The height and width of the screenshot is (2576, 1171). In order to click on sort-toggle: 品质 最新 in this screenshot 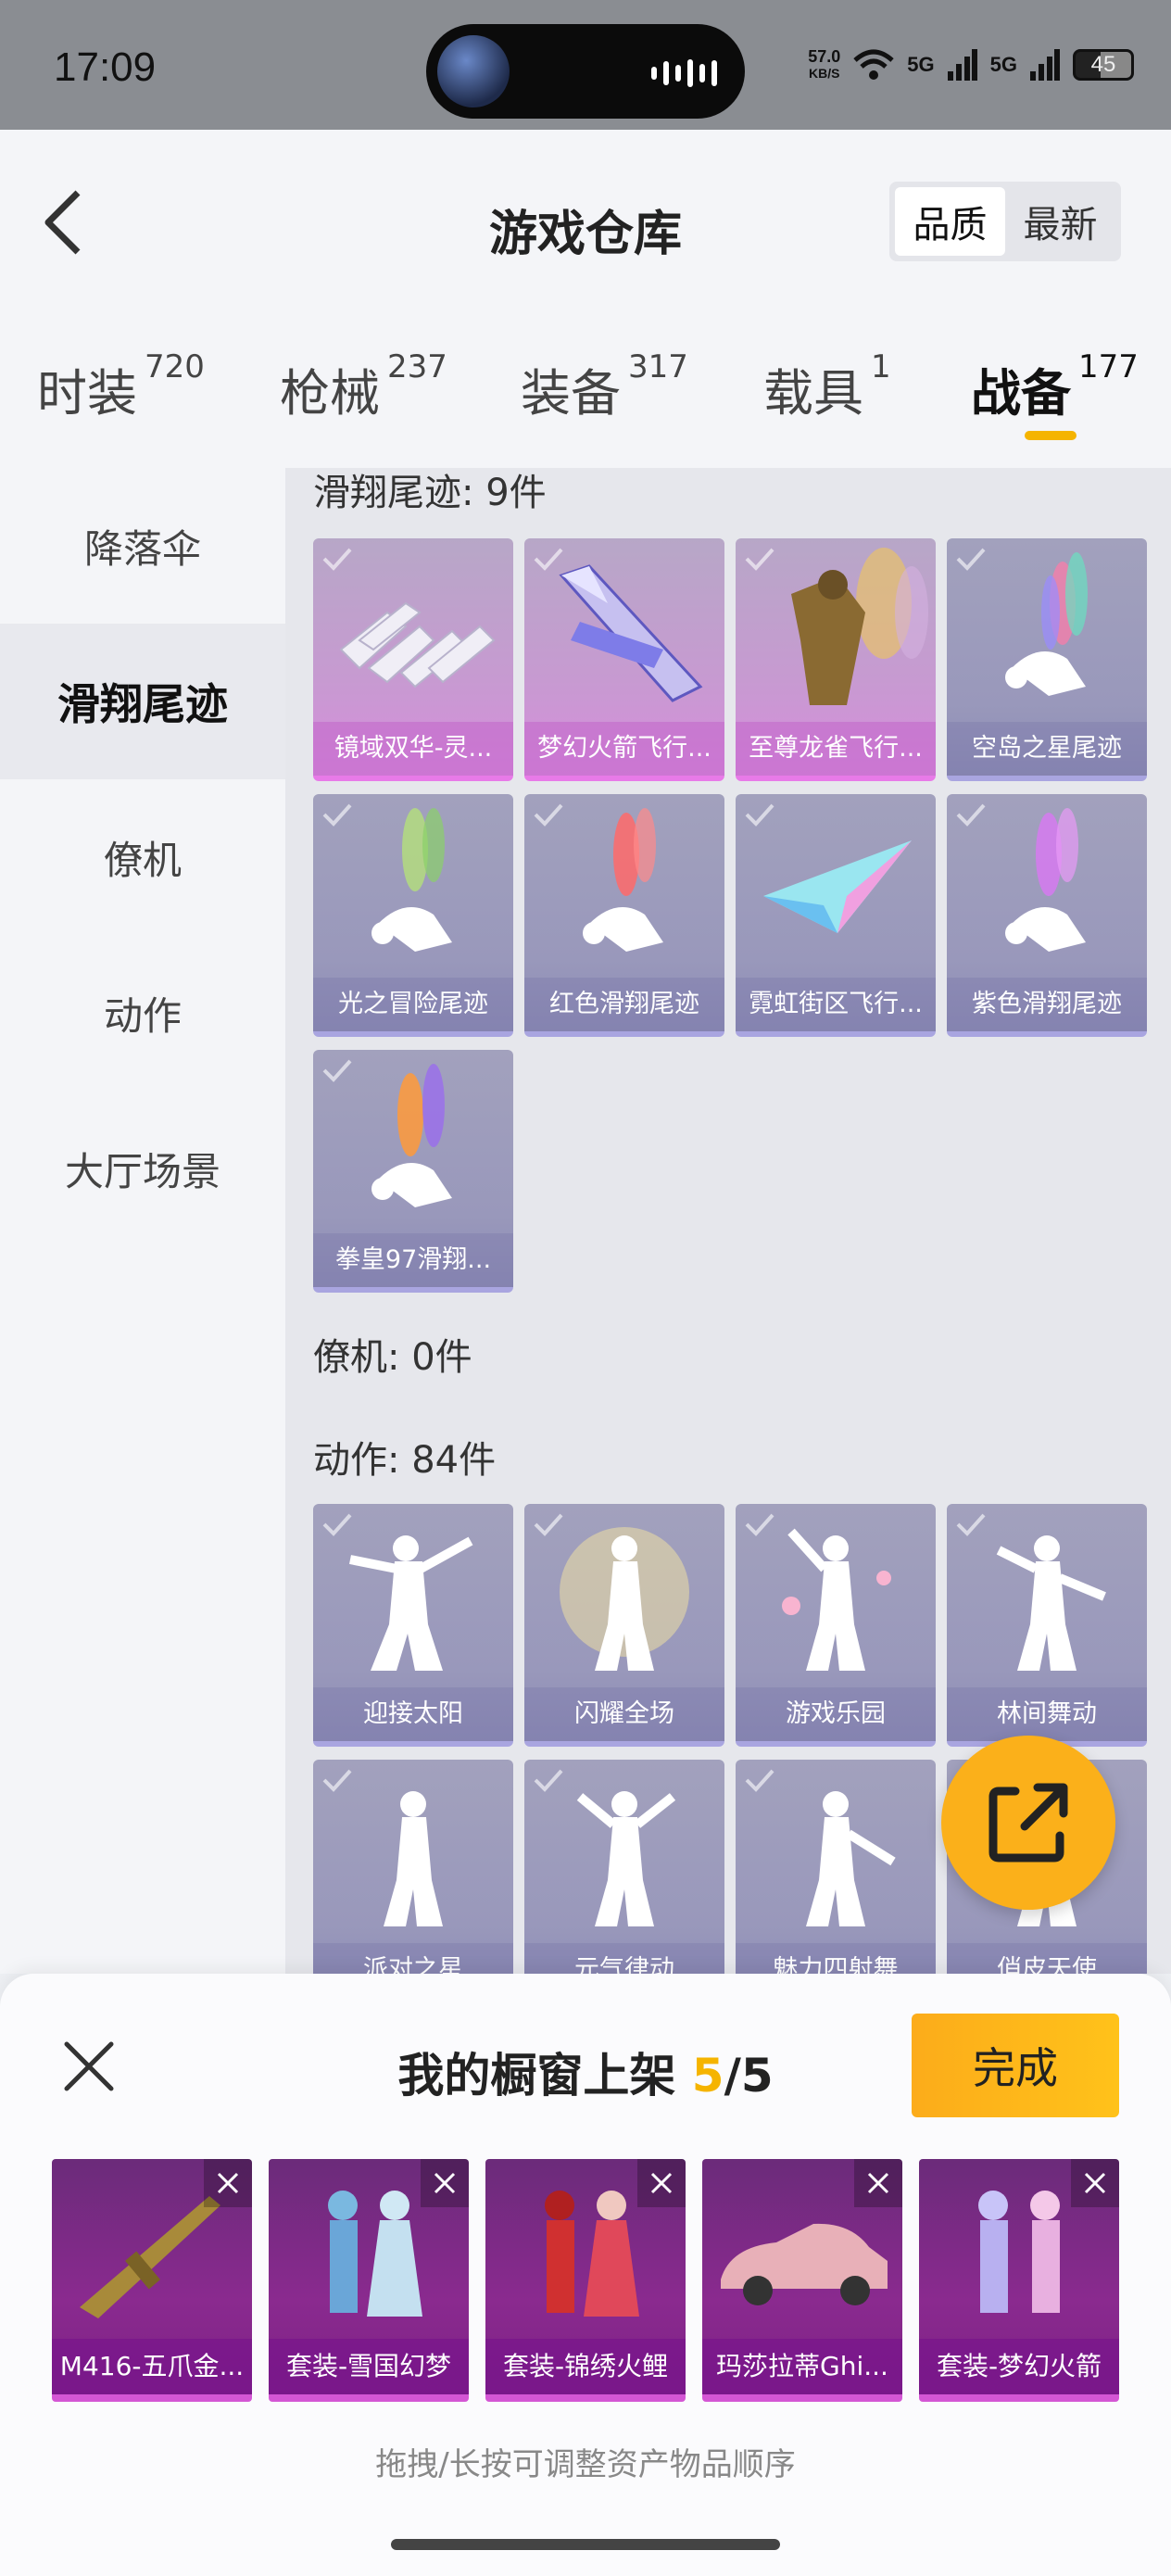, I will do `click(1005, 221)`.